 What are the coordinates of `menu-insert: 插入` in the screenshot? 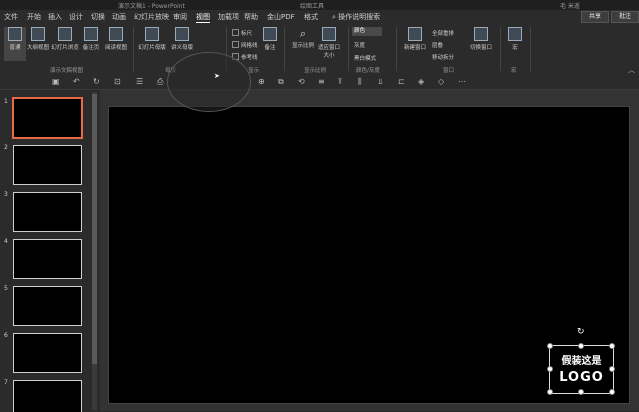 It's located at (55, 17).